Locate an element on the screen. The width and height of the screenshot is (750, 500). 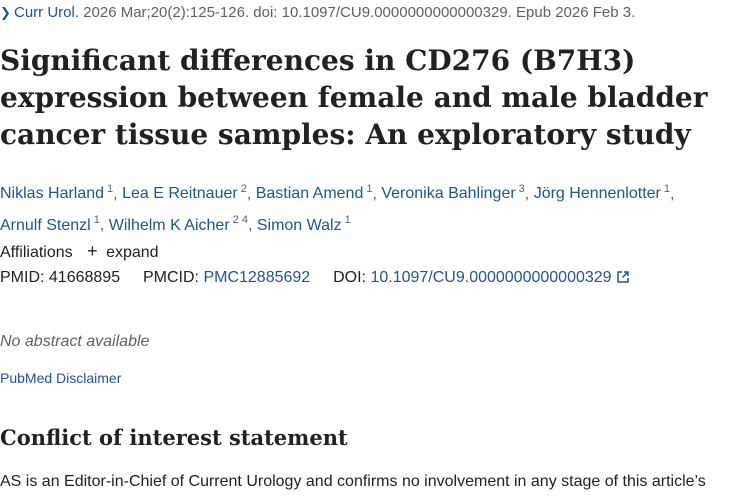
affiliations-label: Affiliations is located at coordinates (36, 252).